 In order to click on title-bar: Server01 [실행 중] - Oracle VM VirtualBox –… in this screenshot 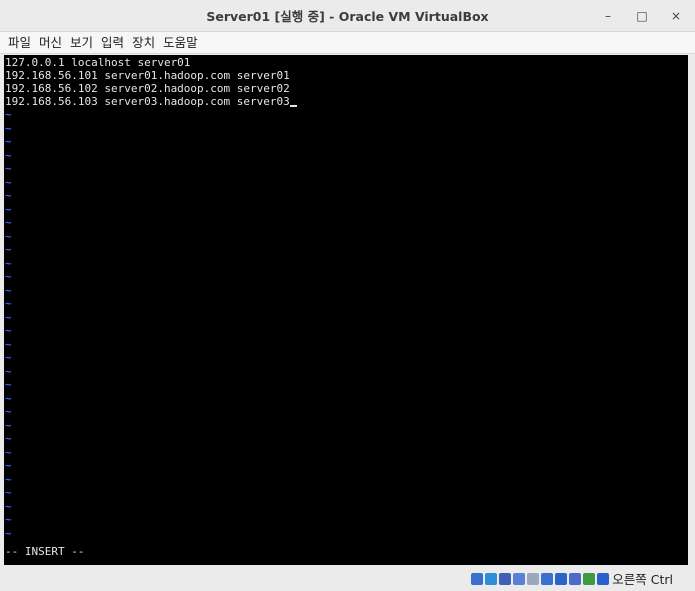, I will do `click(347, 16)`.